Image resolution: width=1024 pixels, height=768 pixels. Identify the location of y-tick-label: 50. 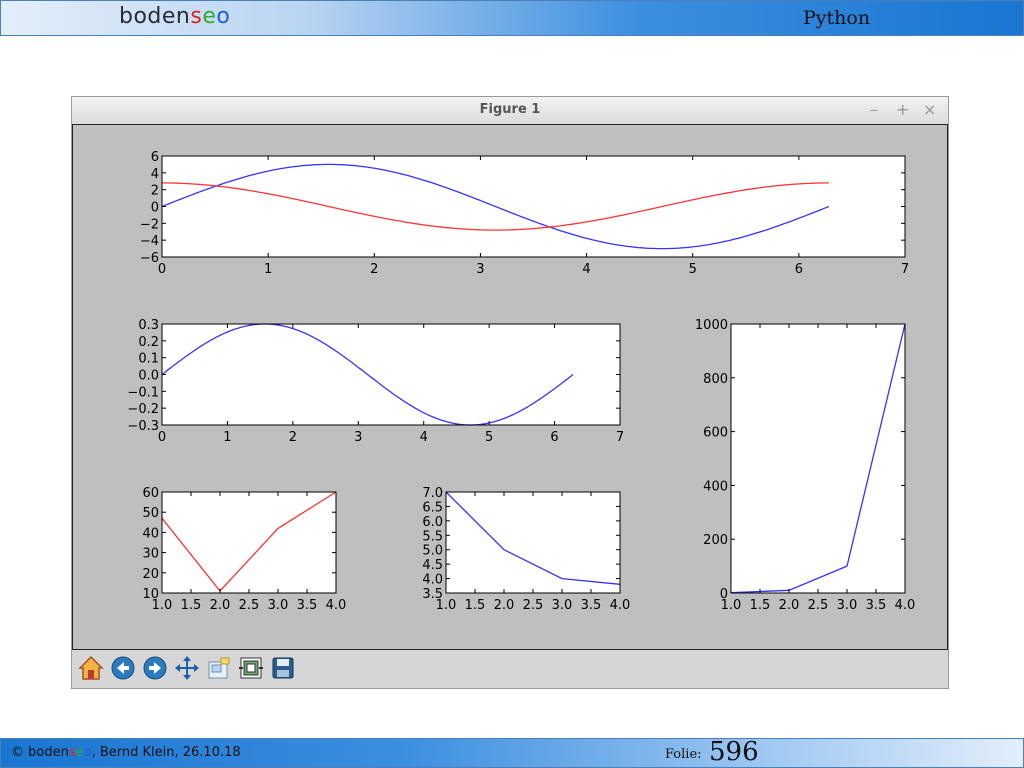
(150, 513).